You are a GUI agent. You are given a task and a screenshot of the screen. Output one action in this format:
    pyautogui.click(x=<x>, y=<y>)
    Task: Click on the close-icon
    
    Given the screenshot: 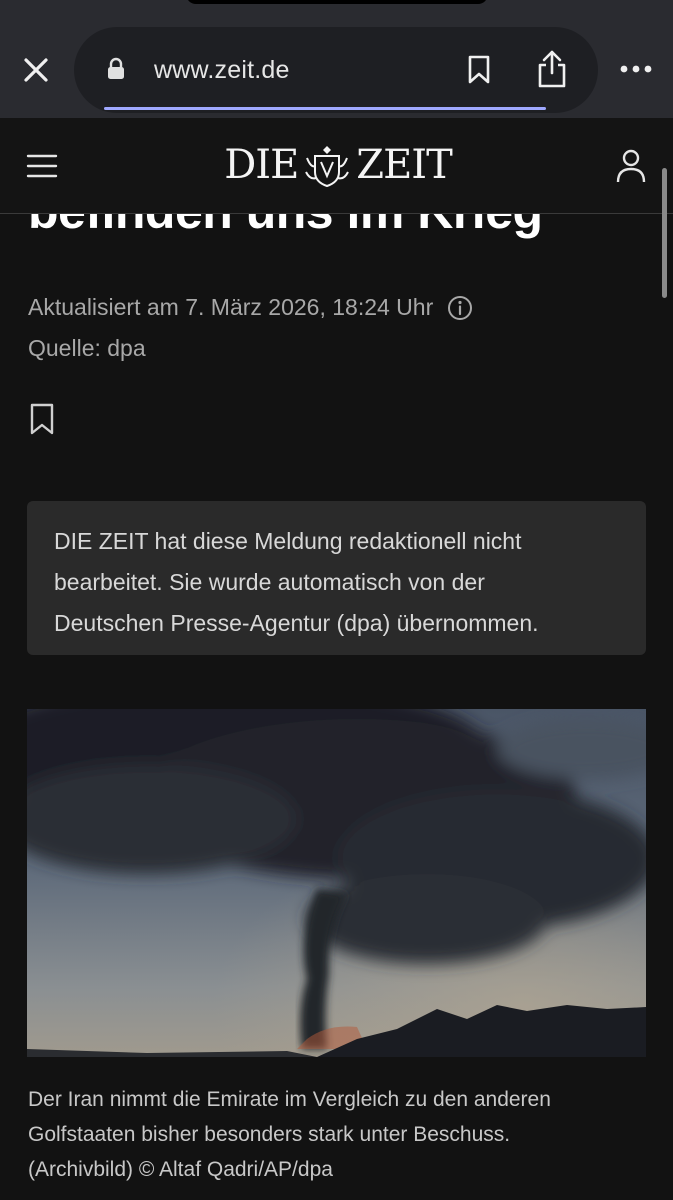 What is the action you would take?
    pyautogui.click(x=36, y=70)
    